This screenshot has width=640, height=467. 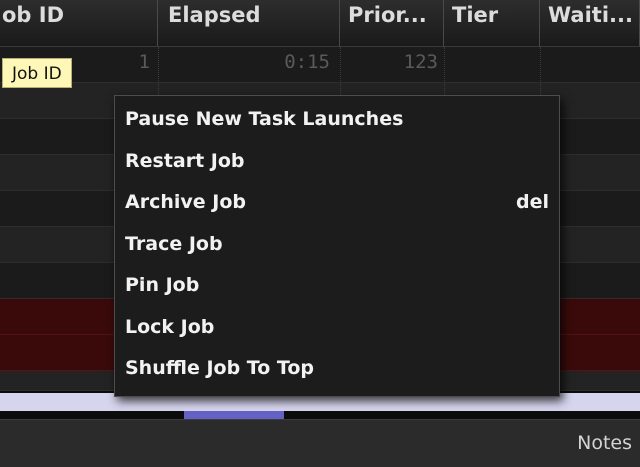 What do you see at coordinates (170, 326) in the screenshot?
I see `menu-item-label: Lock Job` at bounding box center [170, 326].